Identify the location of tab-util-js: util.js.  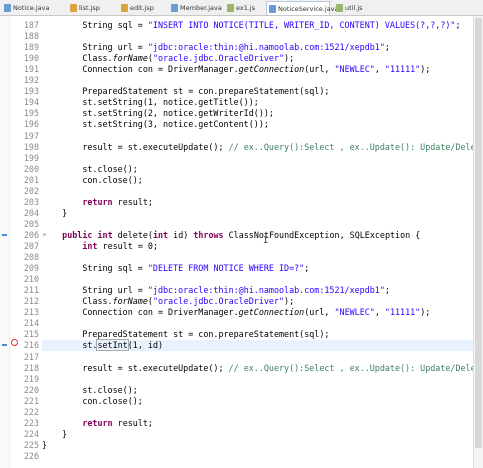
(351, 7).